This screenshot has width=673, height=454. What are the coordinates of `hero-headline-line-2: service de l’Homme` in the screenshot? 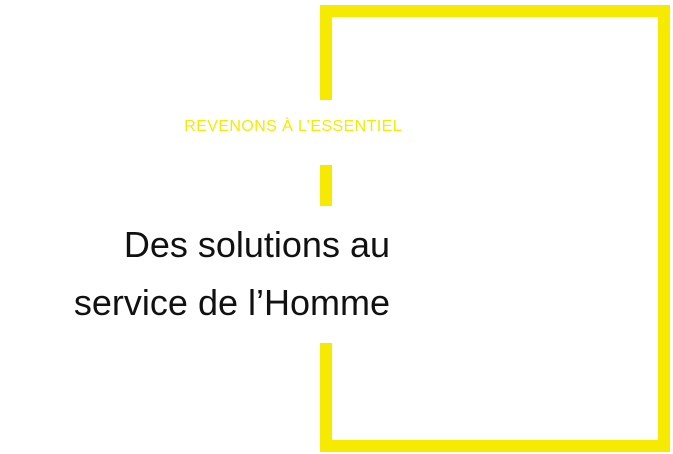 It's located at (231, 302).